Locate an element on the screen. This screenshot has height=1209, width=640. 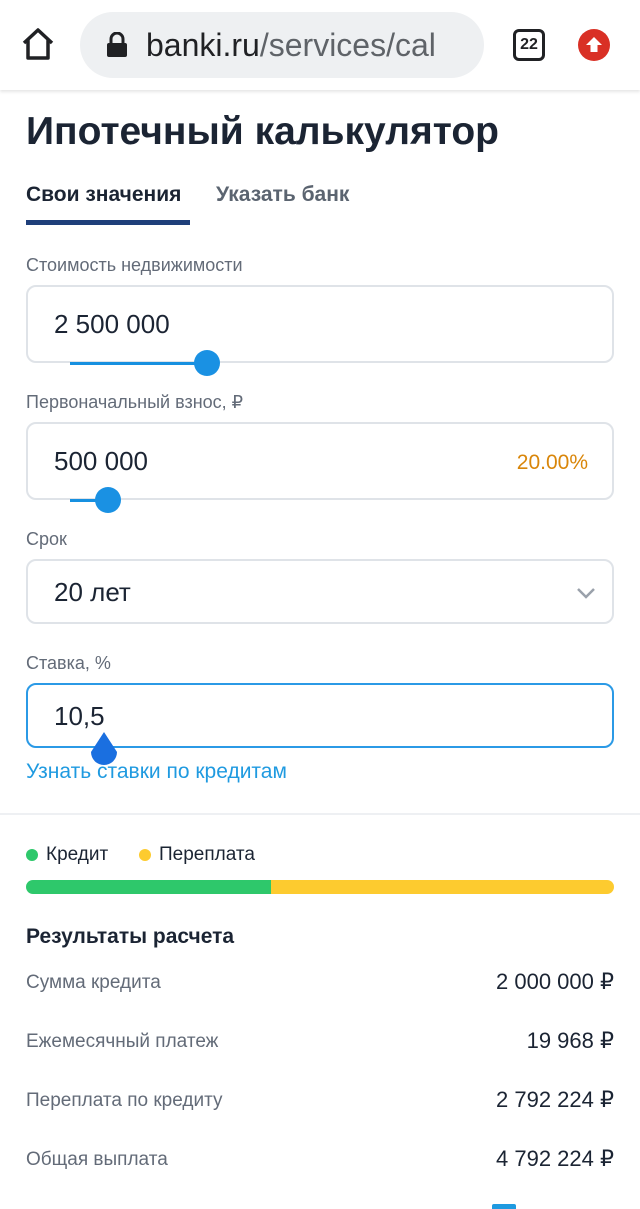
total-payment-value: 4 792 224 ₽ is located at coordinates (555, 1158).